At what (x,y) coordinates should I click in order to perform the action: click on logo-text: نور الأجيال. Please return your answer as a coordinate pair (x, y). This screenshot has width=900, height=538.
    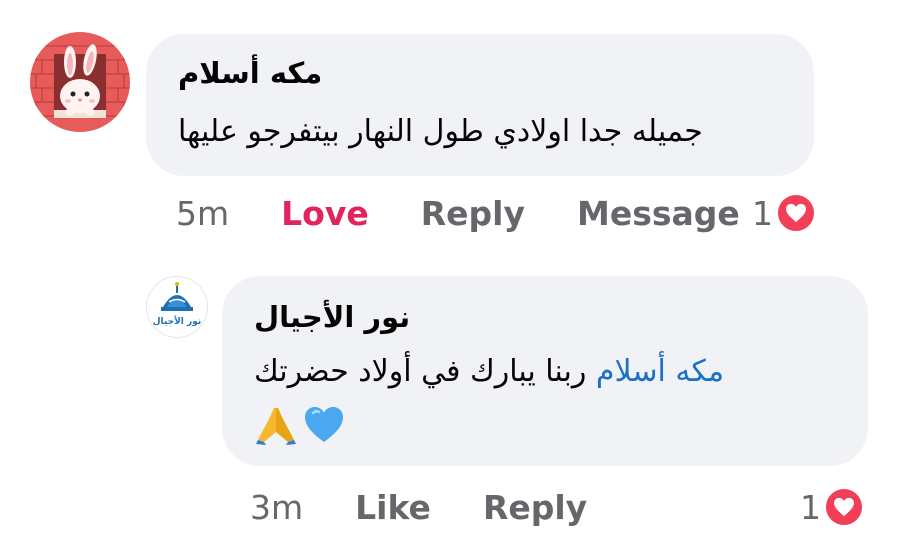
    Looking at the image, I should click on (177, 322).